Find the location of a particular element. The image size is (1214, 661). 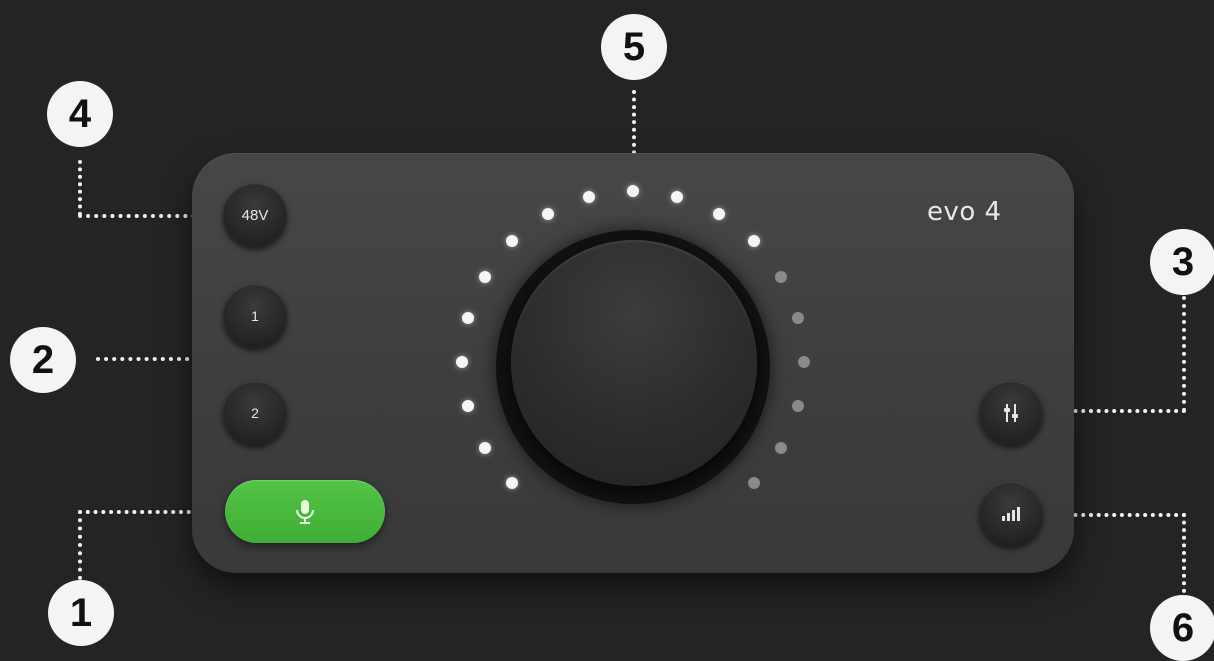

input-1-label: 1 is located at coordinates (255, 316).